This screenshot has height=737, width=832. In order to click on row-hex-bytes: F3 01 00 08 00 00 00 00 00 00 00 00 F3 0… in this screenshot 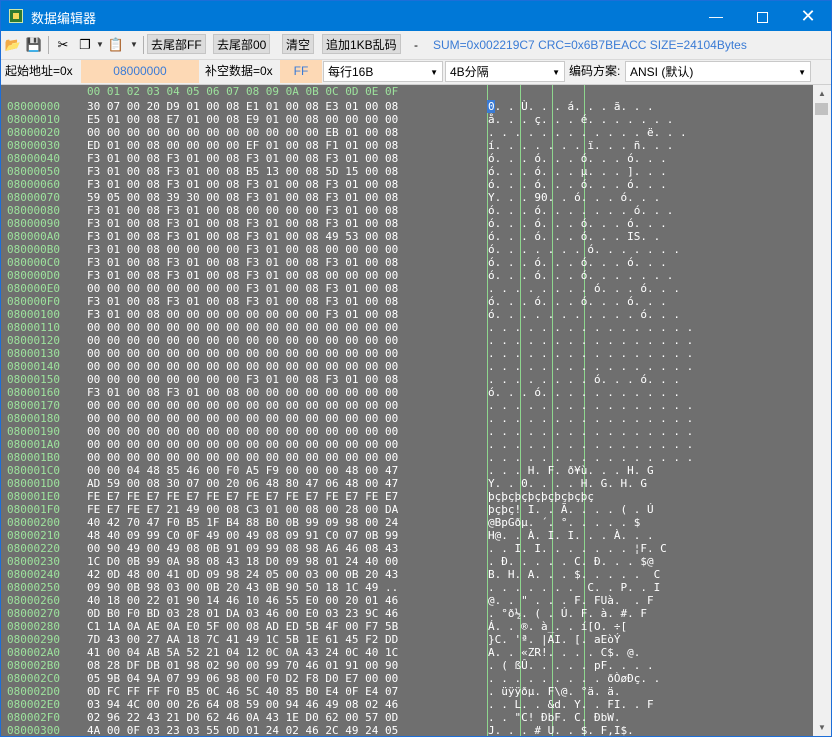, I will do `click(242, 314)`.